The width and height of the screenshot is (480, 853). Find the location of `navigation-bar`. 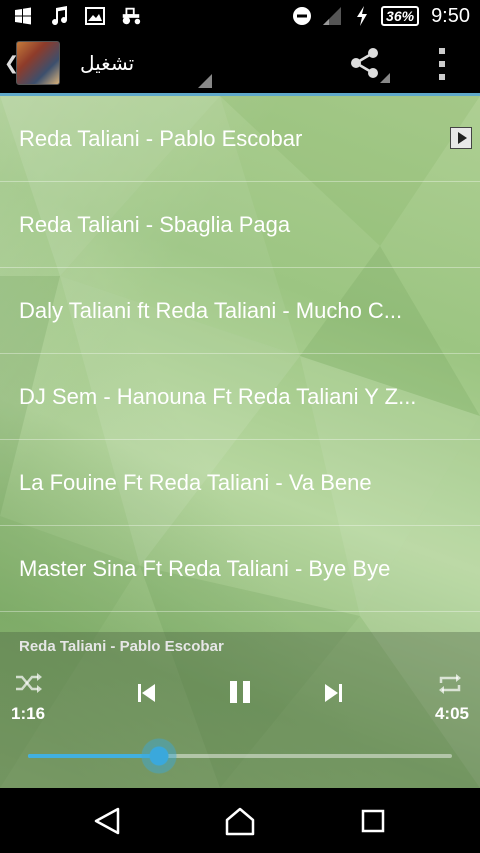

navigation-bar is located at coordinates (240, 820).